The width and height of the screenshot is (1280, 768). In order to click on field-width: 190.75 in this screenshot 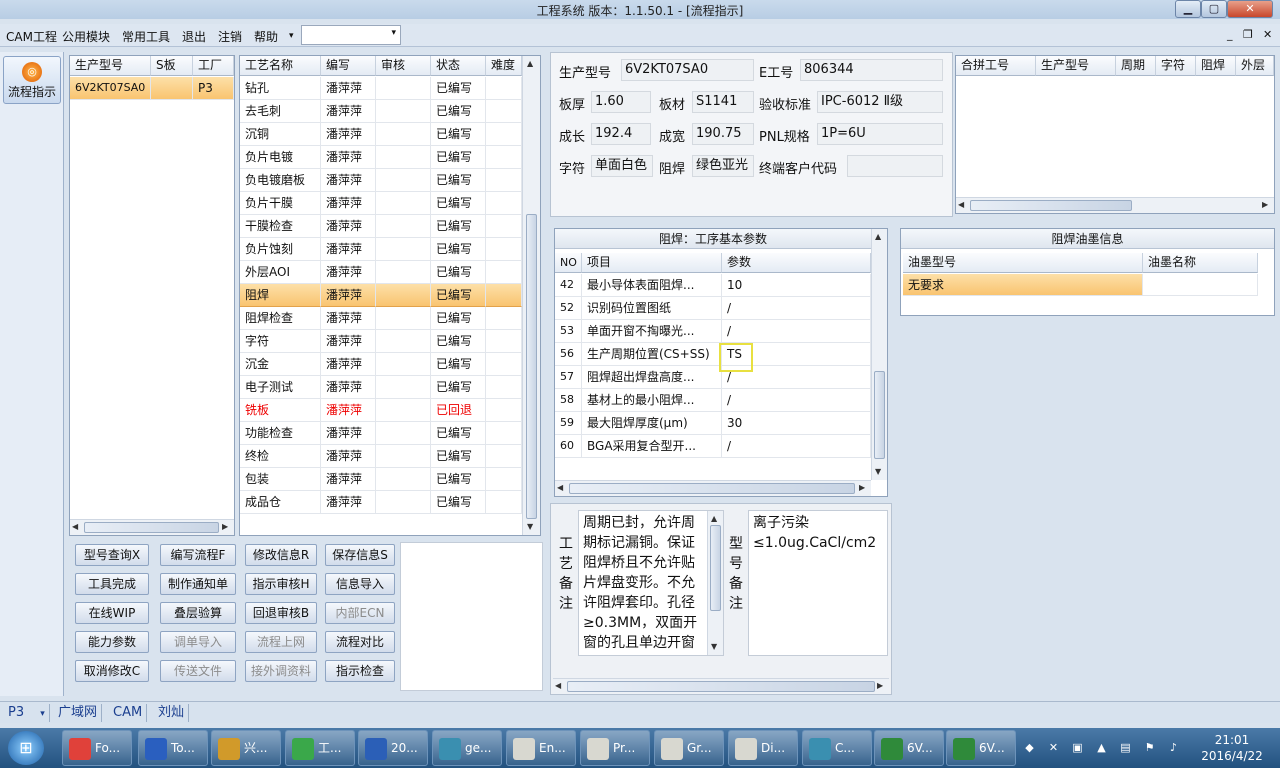, I will do `click(723, 134)`.